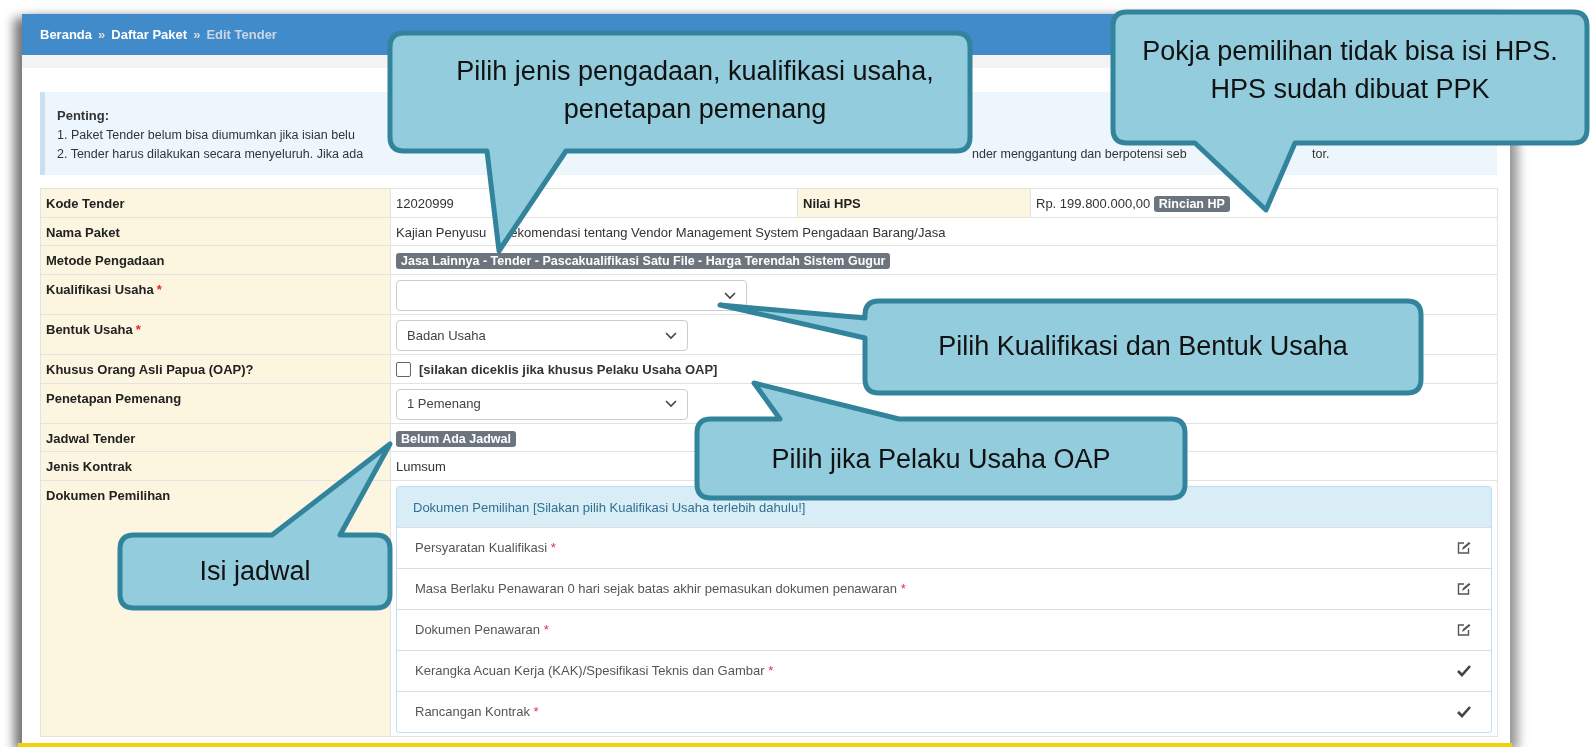 The height and width of the screenshot is (747, 1591). What do you see at coordinates (66, 34) in the screenshot?
I see `breadcrumb-link: Beranda` at bounding box center [66, 34].